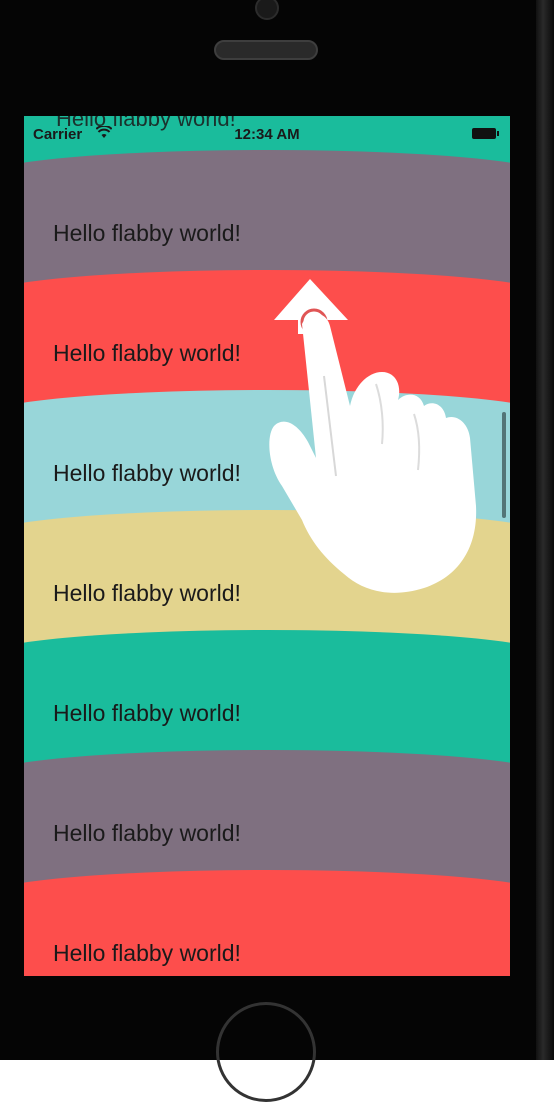  What do you see at coordinates (373, 436) in the screenshot?
I see `swipe-up-hand-icon` at bounding box center [373, 436].